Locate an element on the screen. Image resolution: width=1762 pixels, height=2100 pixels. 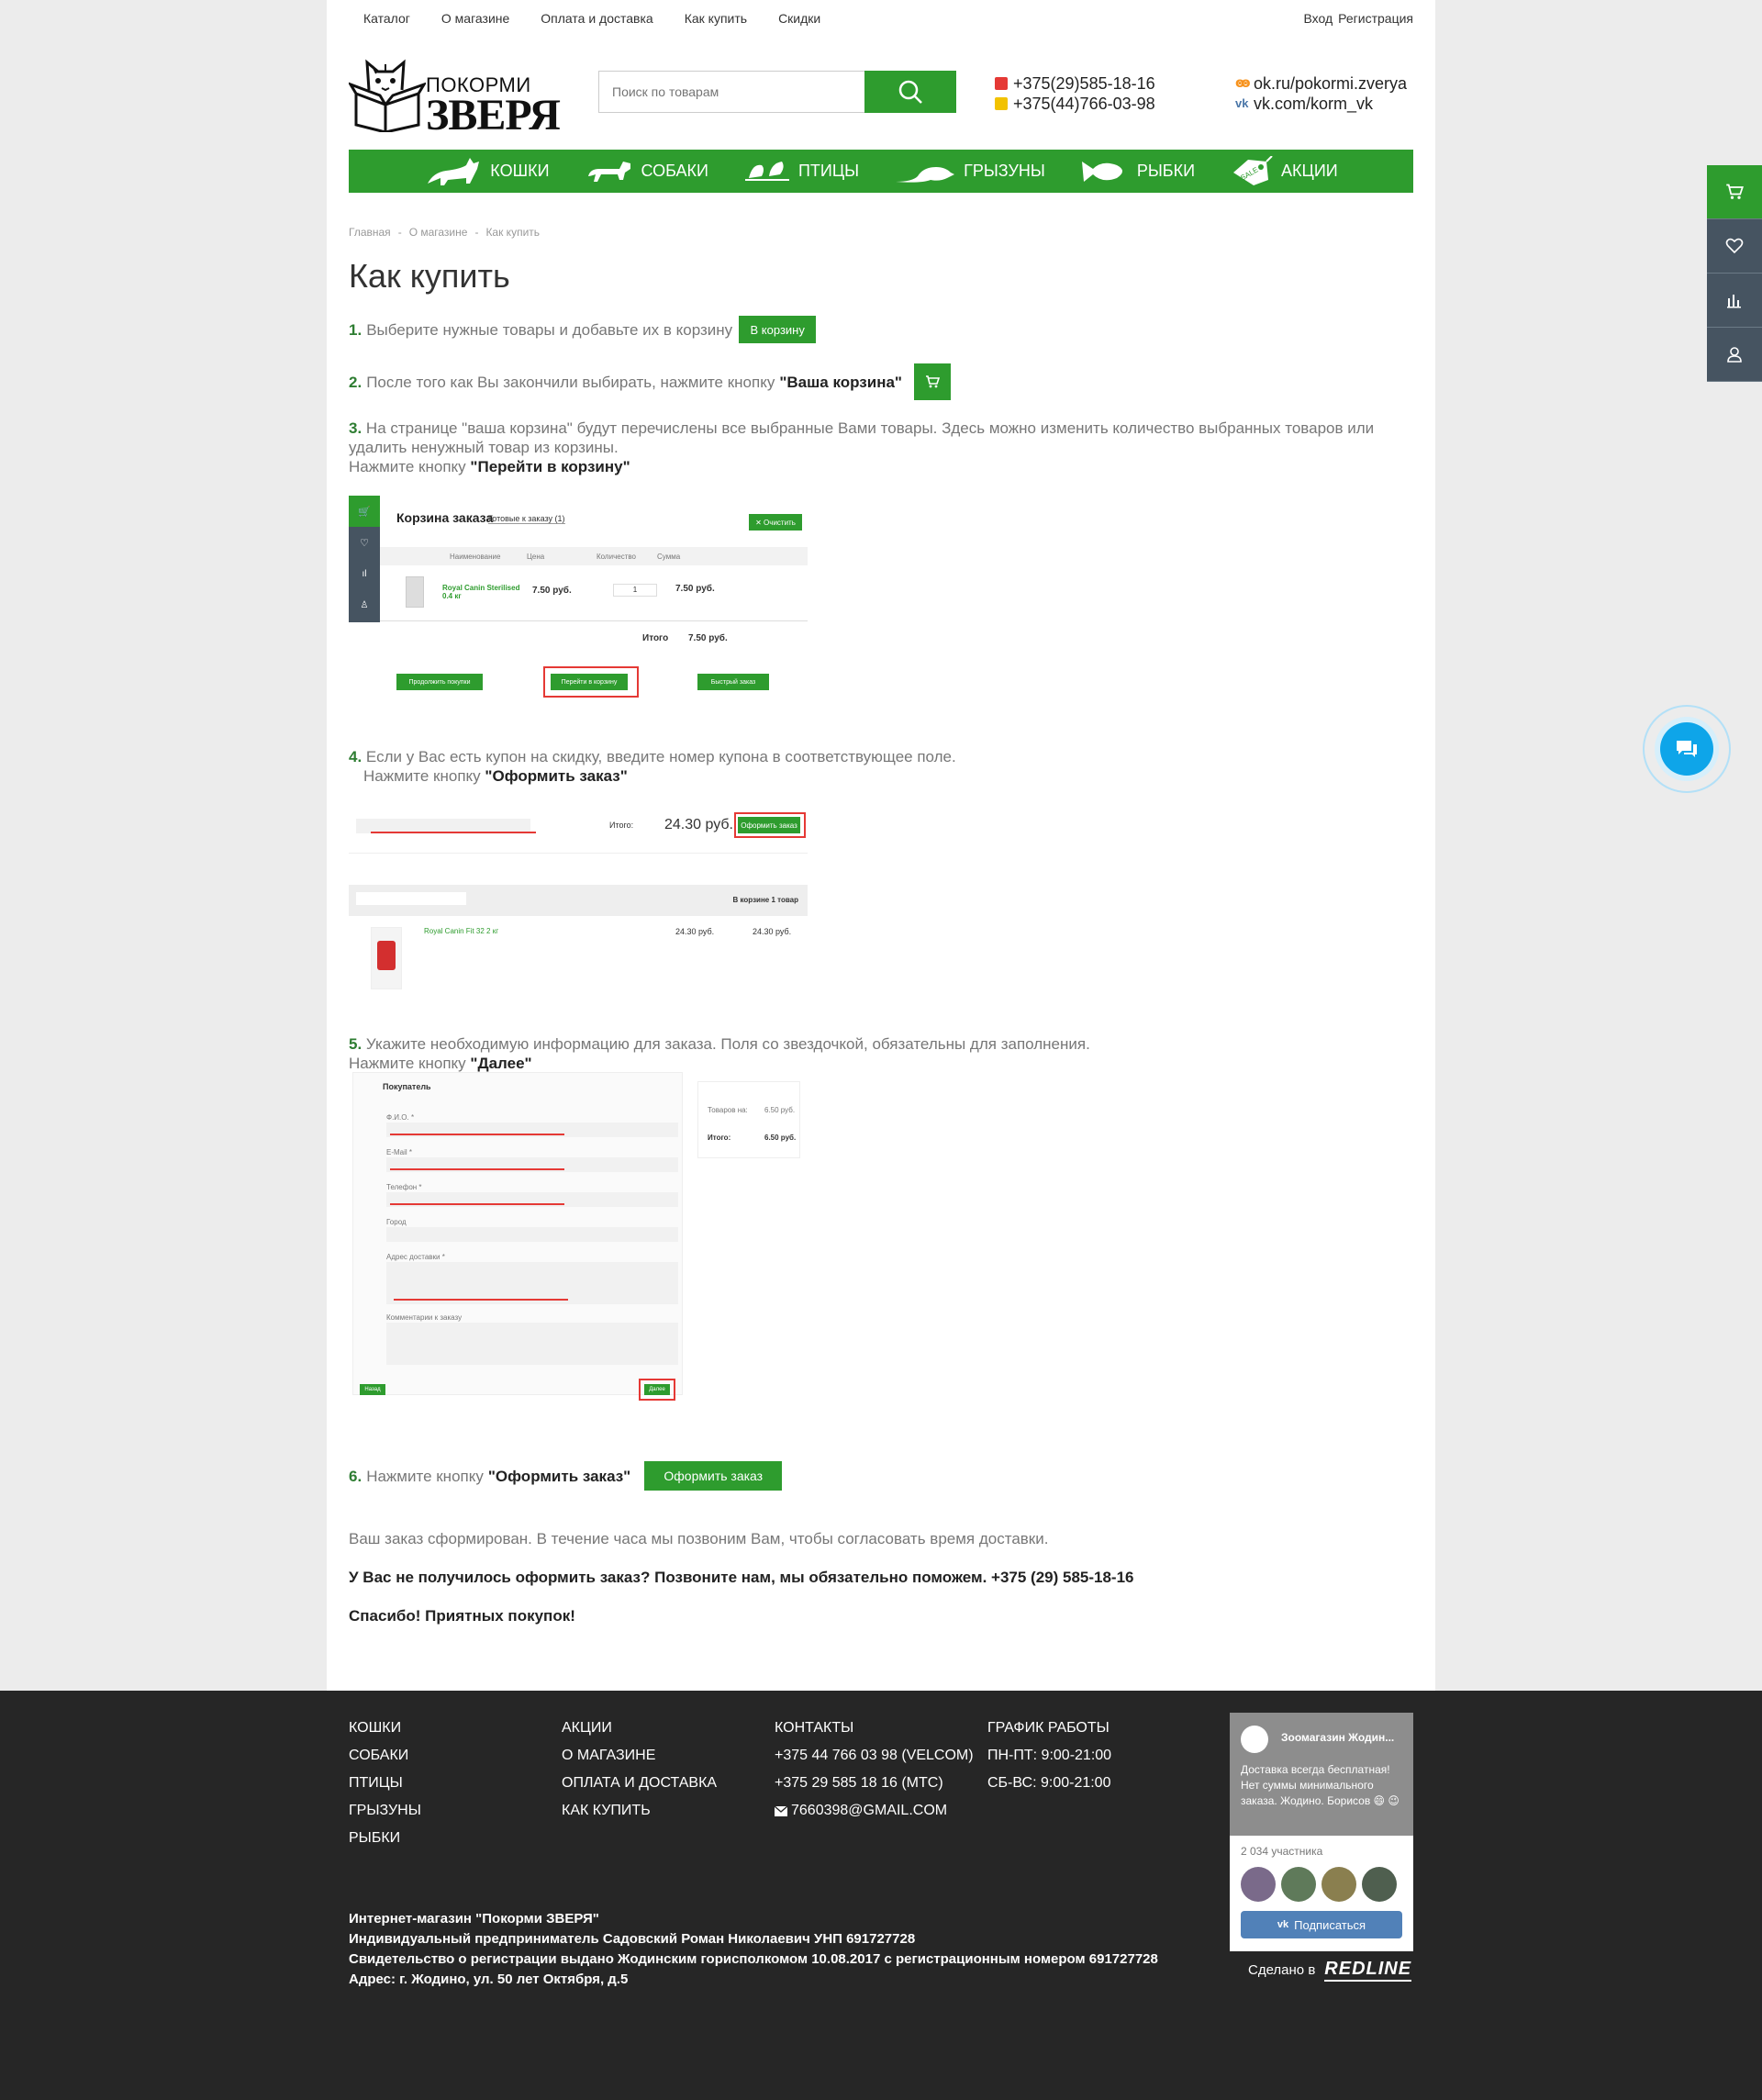
label-phone: Телефон * is located at coordinates (404, 1187).